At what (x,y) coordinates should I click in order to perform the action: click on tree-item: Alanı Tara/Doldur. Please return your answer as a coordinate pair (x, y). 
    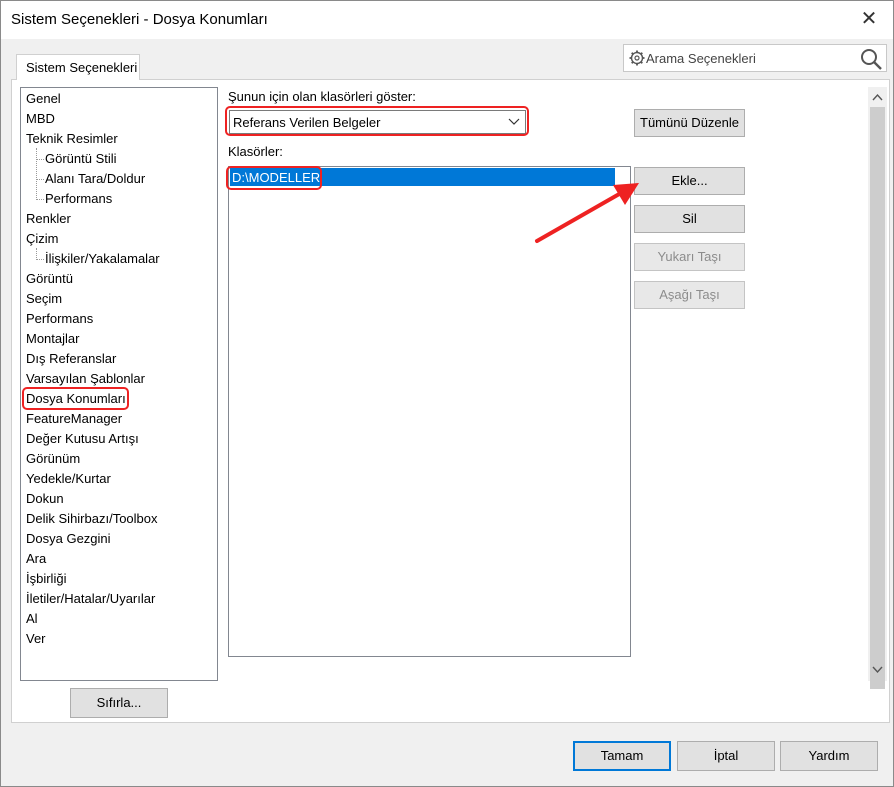
    Looking at the image, I should click on (95, 179).